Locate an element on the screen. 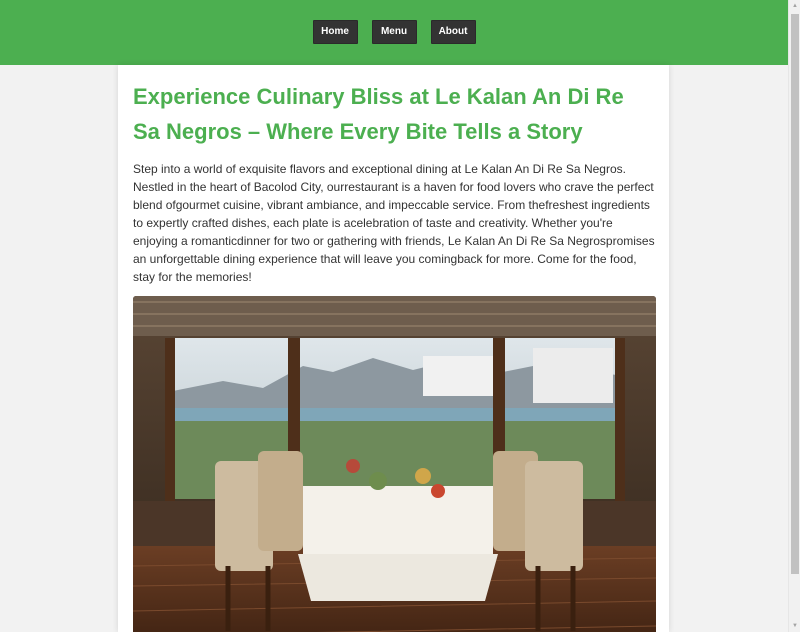 This screenshot has width=800, height=632. vertical-scrollbar: ▲ ▼ is located at coordinates (794, 316).